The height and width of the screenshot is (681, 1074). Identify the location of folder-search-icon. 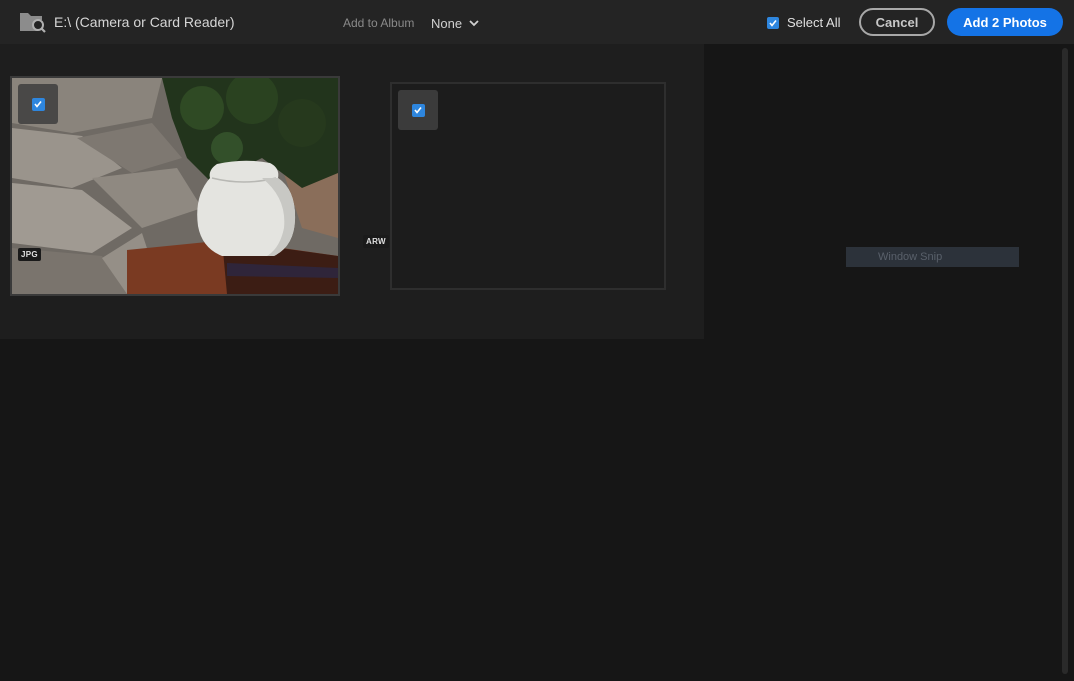
(33, 23).